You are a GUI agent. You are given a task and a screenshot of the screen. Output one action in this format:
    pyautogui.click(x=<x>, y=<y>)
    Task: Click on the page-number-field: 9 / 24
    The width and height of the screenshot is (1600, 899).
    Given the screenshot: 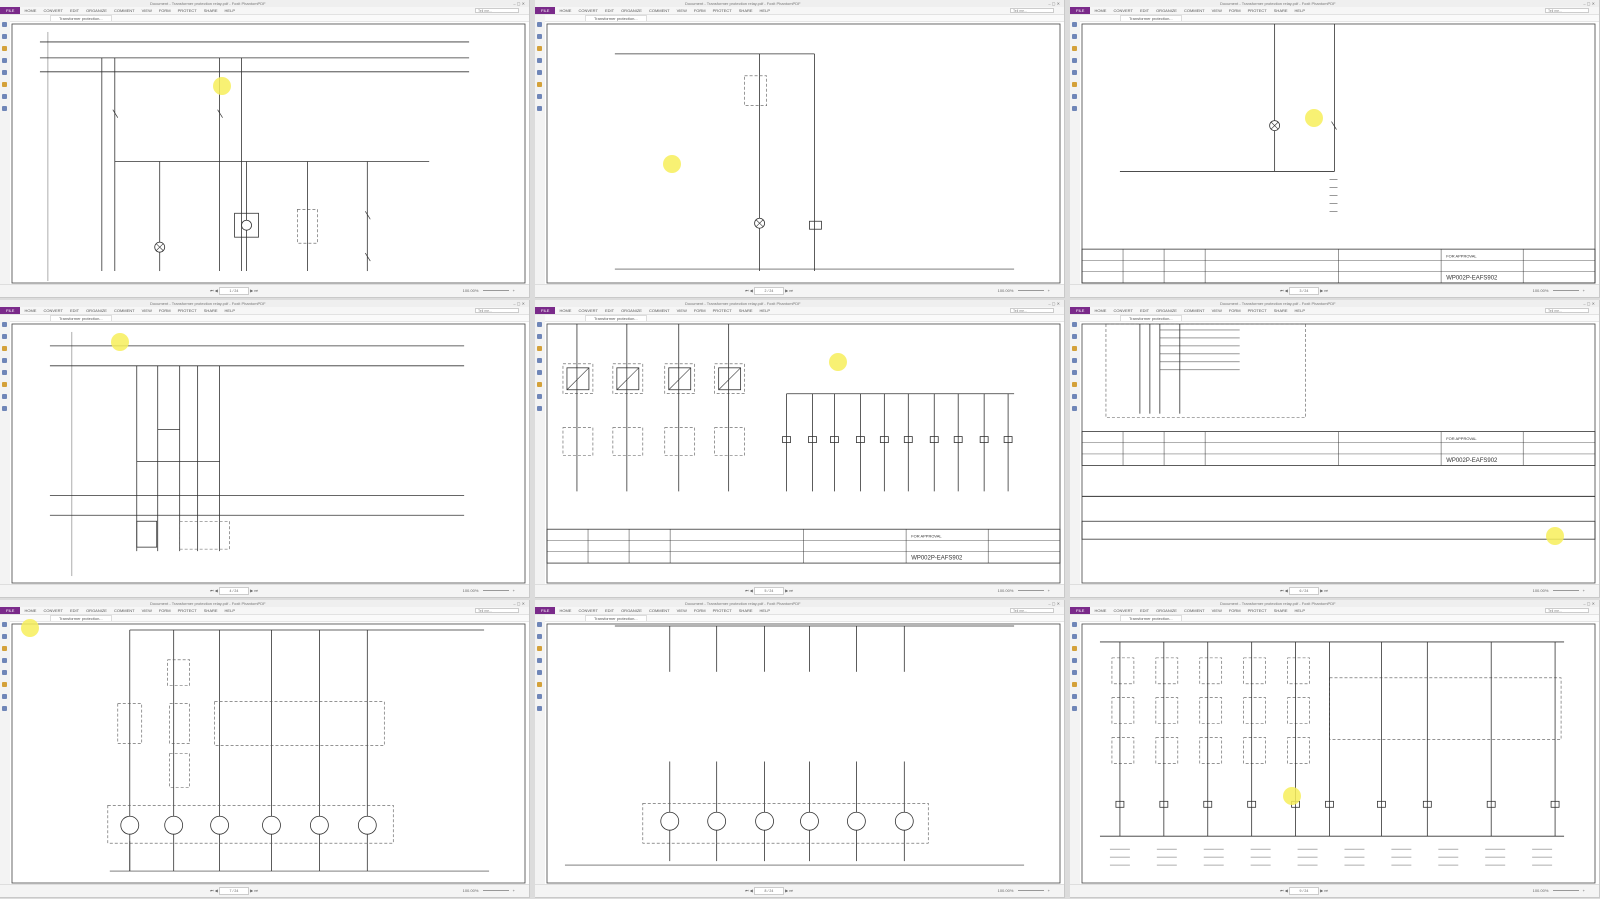 What is the action you would take?
    pyautogui.click(x=1303, y=890)
    